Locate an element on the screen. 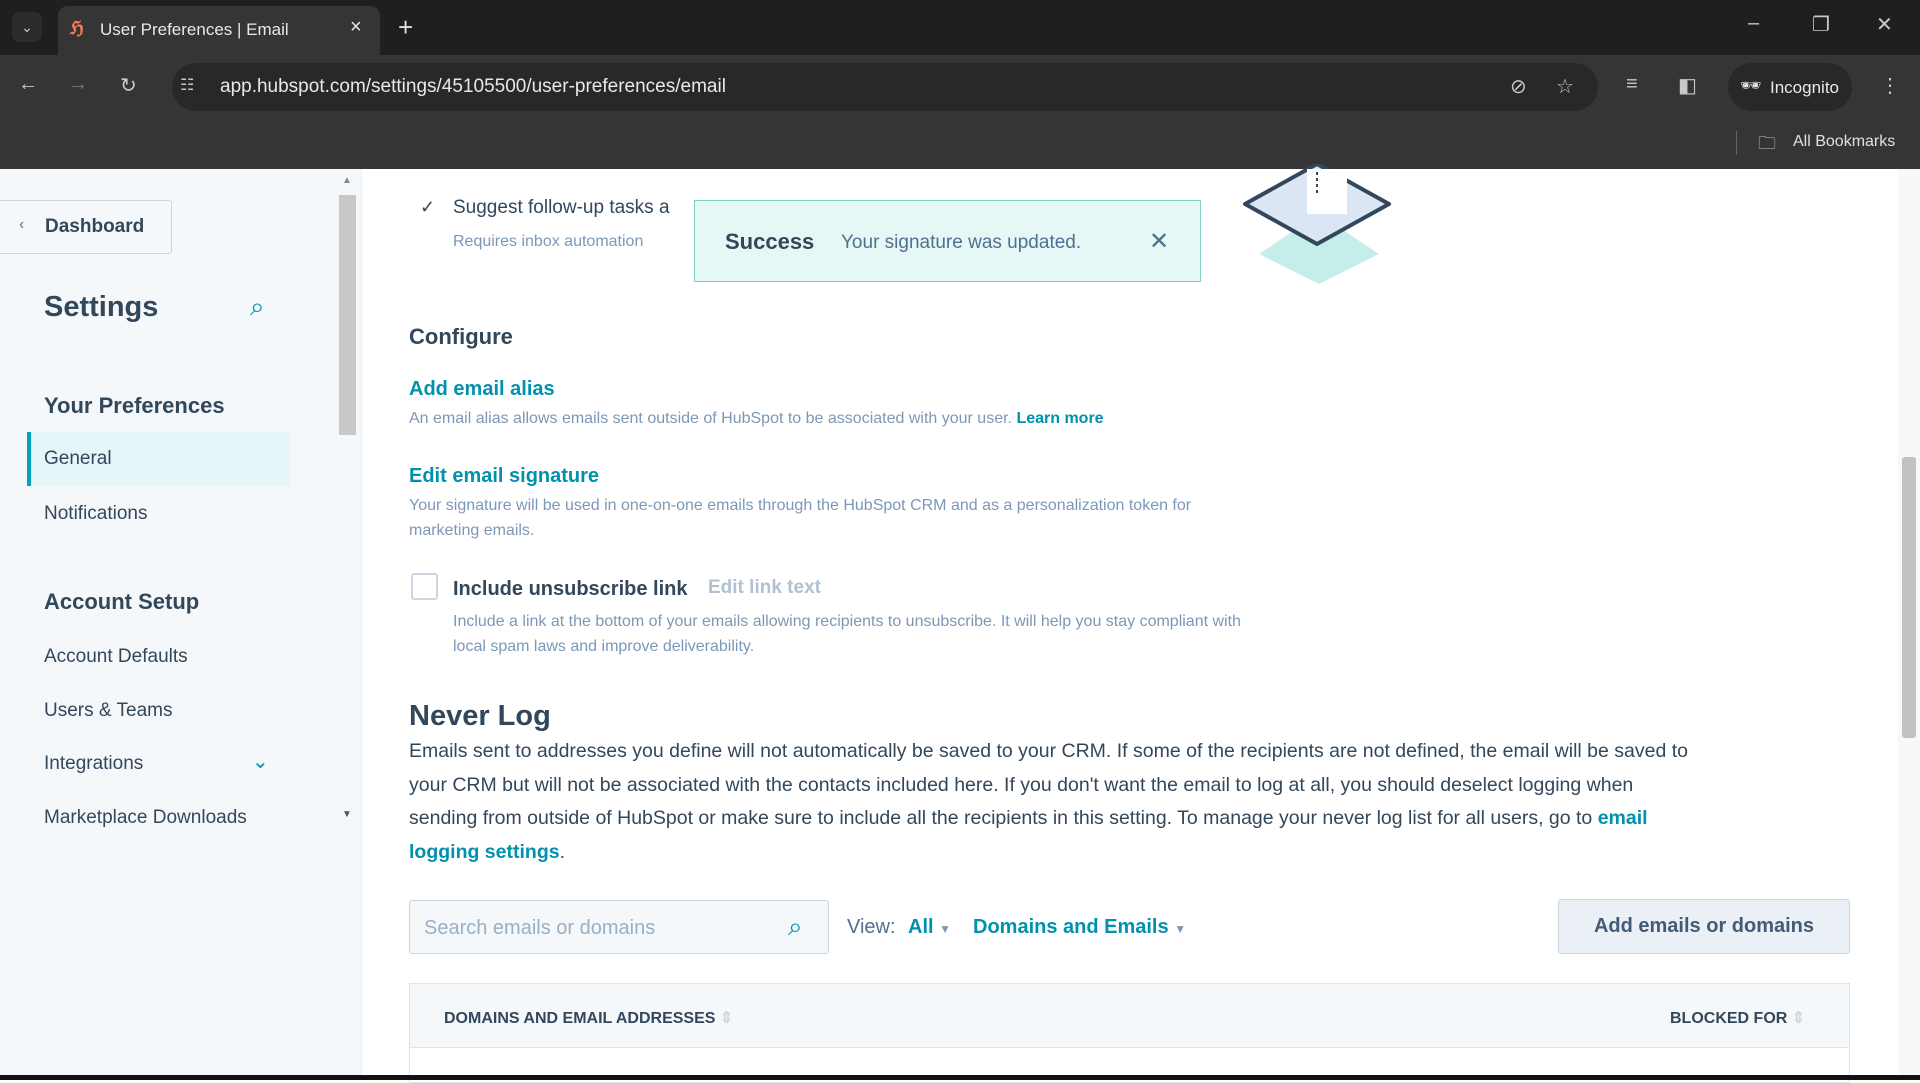  sidebar-item-label: General is located at coordinates (78, 458).